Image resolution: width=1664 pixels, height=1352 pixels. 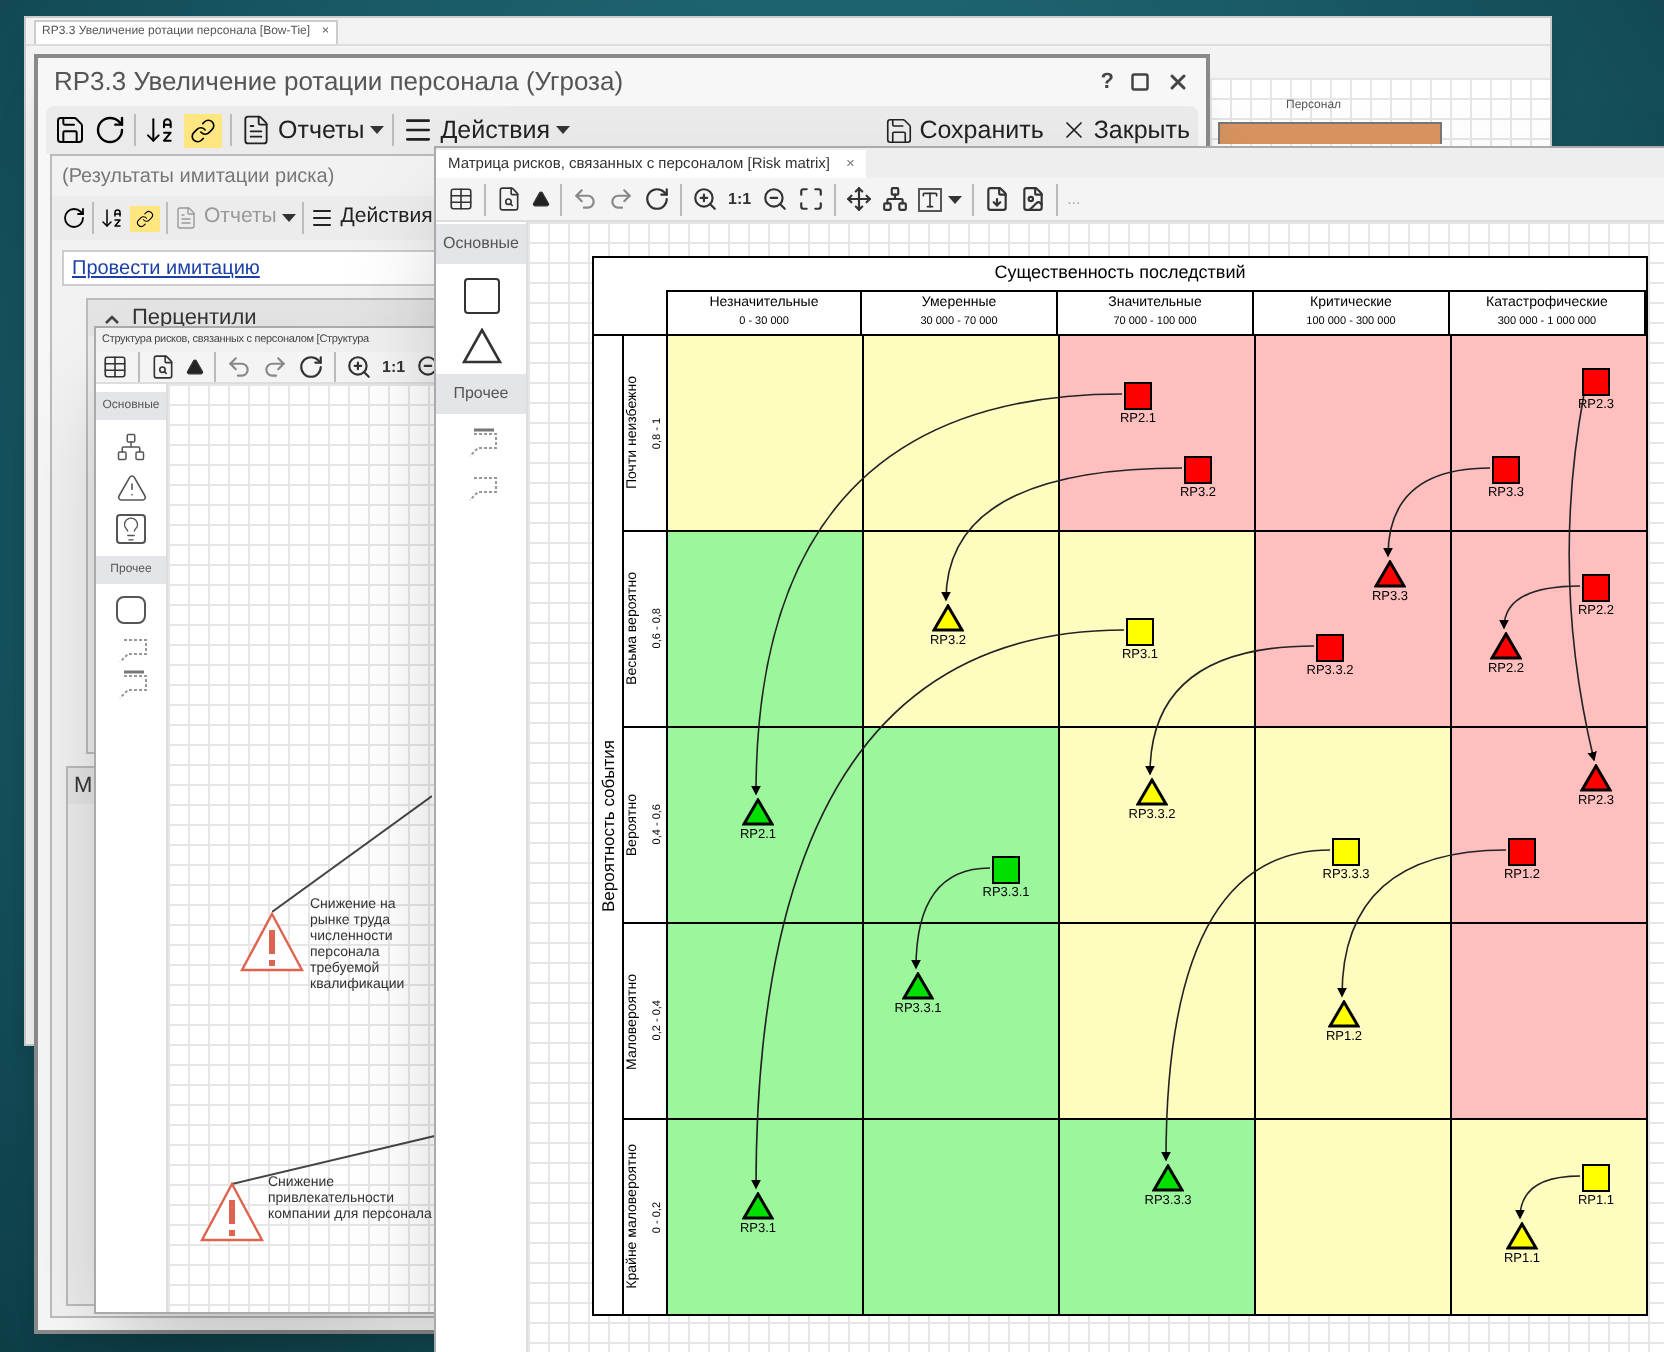 I want to click on save-button: Сохранить, so click(x=963, y=130).